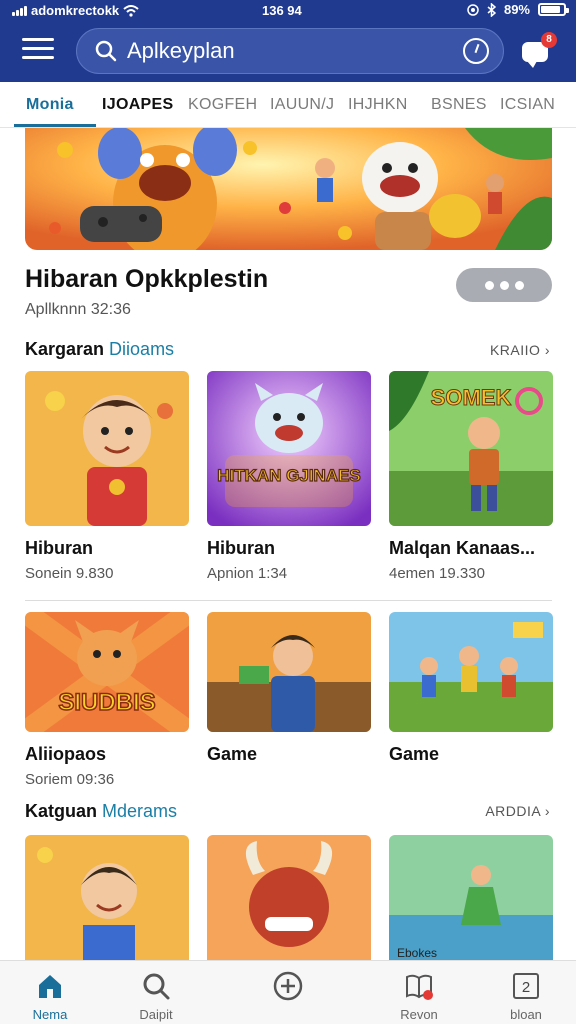 Image resolution: width=576 pixels, height=1024 pixels. Describe the element at coordinates (156, 1014) in the screenshot. I see `nav-label: Daipit` at that location.